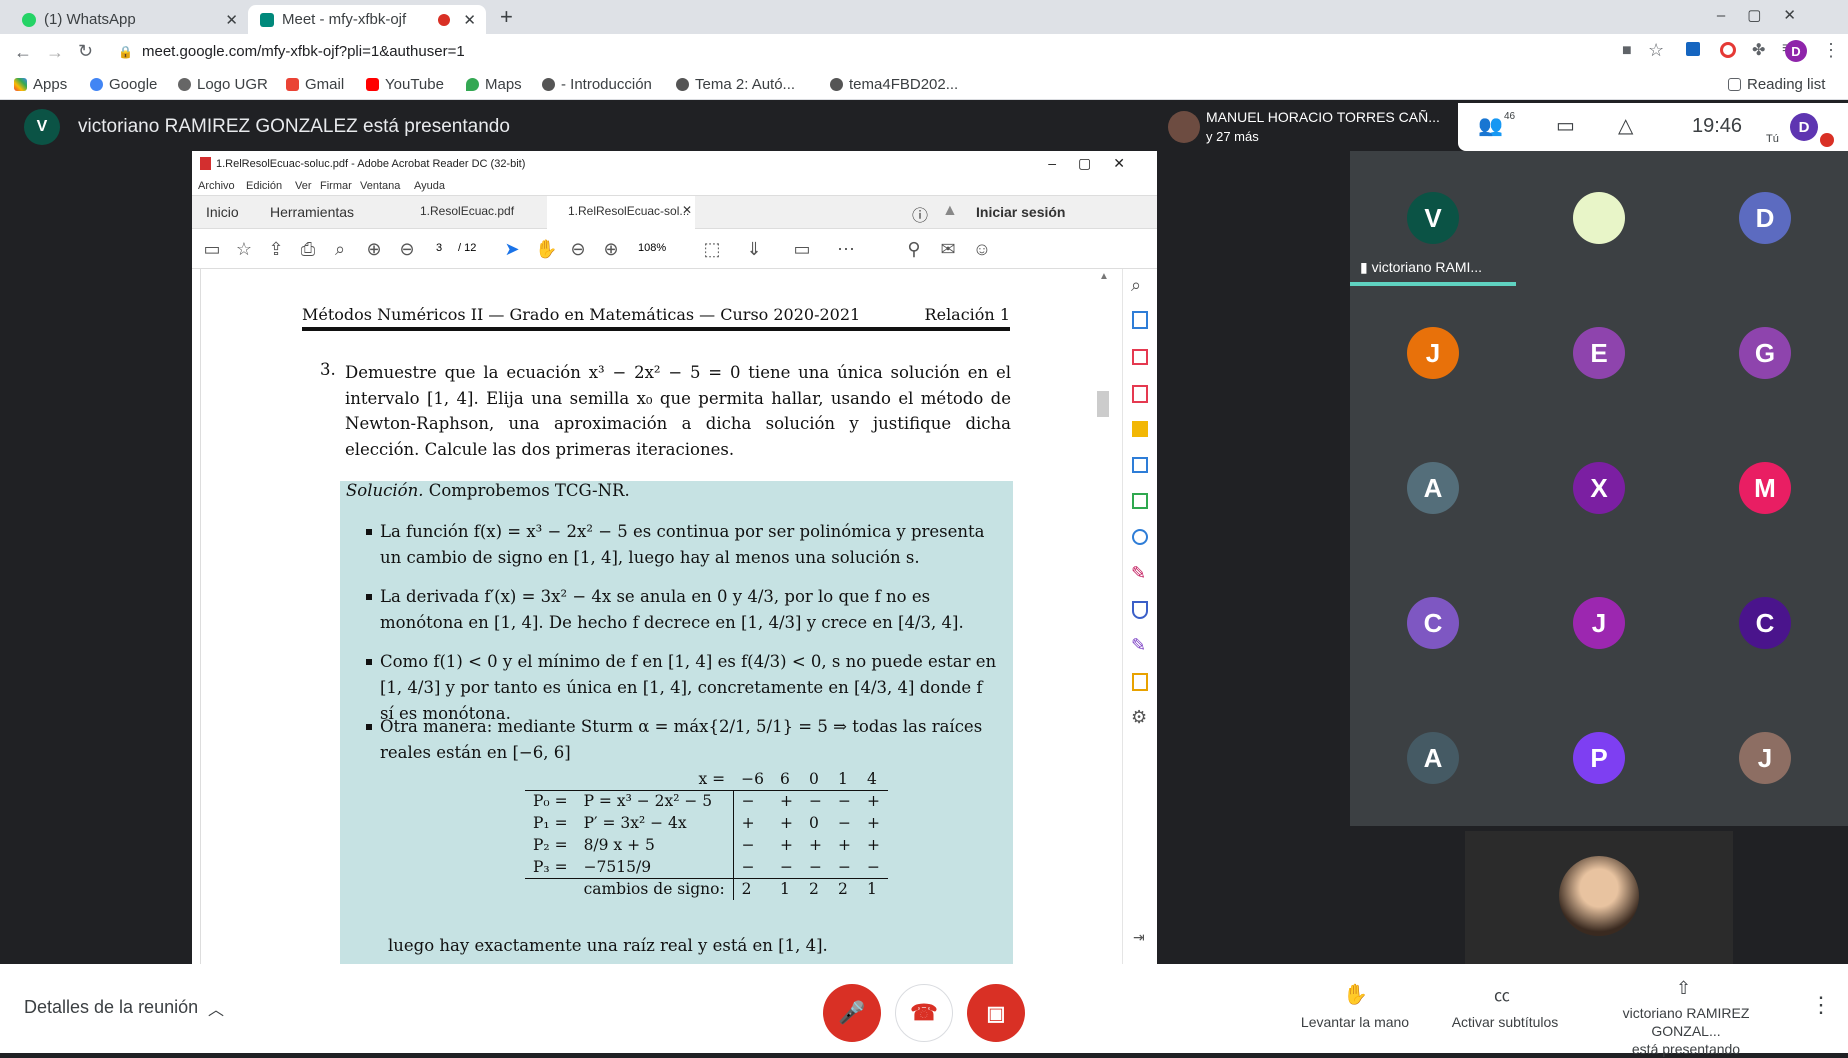 The image size is (1848, 1058). What do you see at coordinates (467, 211) in the screenshot?
I see `tab-resolecuac: 1.ResolEcuac.pdf` at bounding box center [467, 211].